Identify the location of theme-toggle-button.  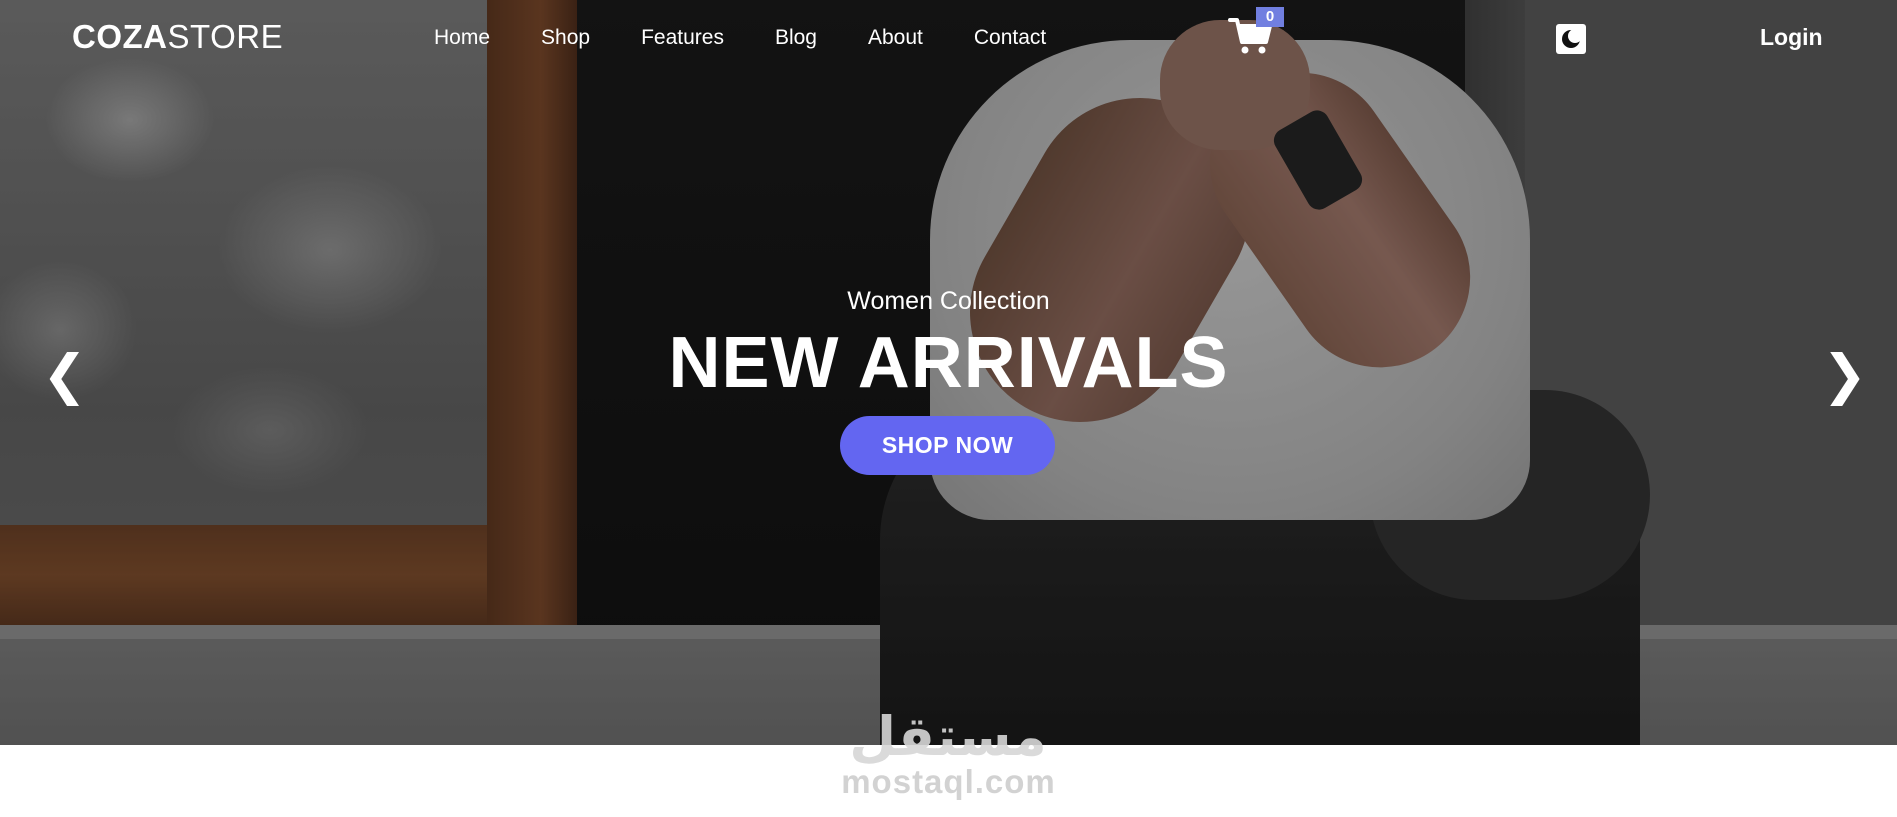
(1571, 39).